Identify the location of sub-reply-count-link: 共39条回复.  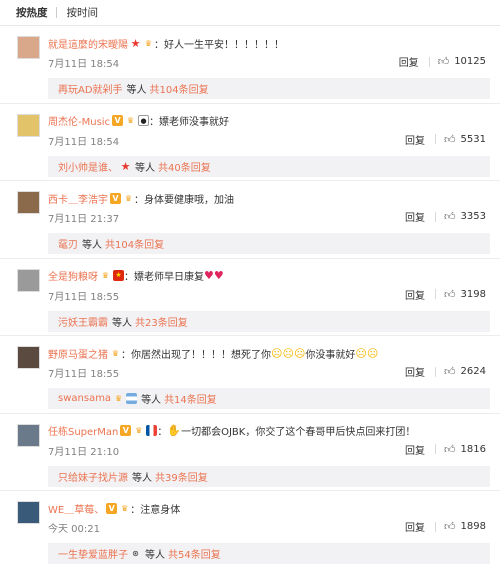
(181, 476).